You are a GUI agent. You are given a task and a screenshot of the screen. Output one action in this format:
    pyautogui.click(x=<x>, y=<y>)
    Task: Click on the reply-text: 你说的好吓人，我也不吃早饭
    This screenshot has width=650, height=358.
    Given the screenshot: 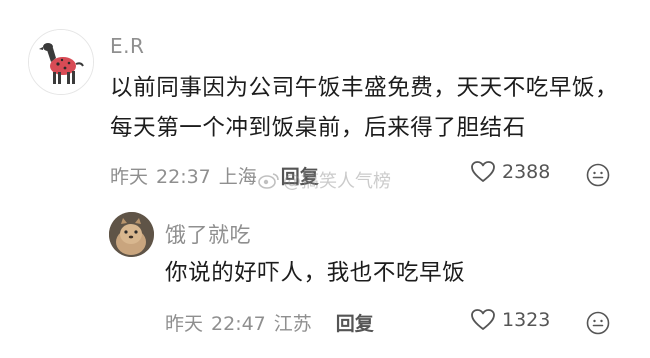 What is the action you would take?
    pyautogui.click(x=315, y=273)
    